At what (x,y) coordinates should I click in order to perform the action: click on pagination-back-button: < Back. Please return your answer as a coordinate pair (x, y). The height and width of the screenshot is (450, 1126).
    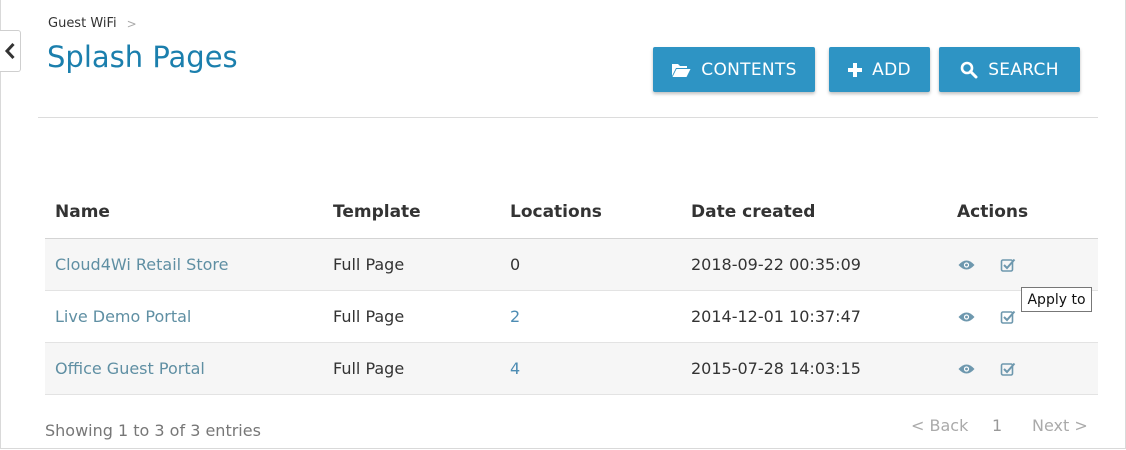
    Looking at the image, I should click on (939, 425).